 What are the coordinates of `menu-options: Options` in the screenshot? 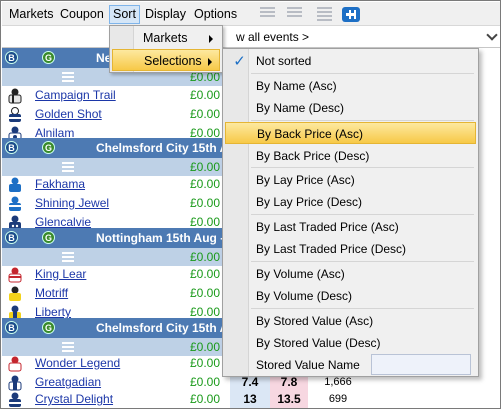 It's located at (215, 14).